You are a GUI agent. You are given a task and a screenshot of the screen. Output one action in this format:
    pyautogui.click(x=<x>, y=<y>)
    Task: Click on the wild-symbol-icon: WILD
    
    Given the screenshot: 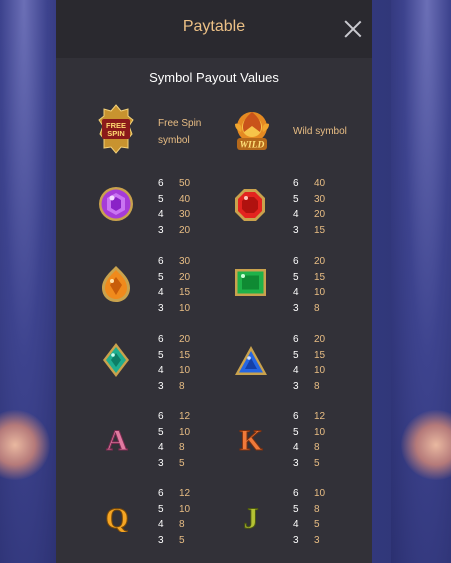 What is the action you would take?
    pyautogui.click(x=252, y=131)
    